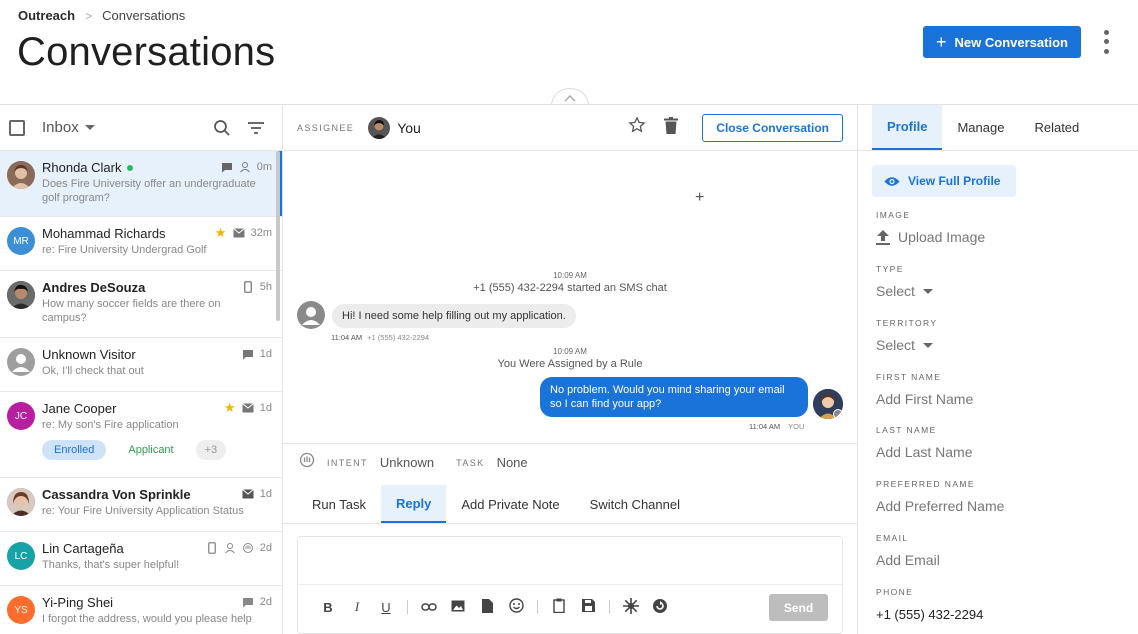 This screenshot has width=1138, height=634. I want to click on avatar: JC, so click(21, 416).